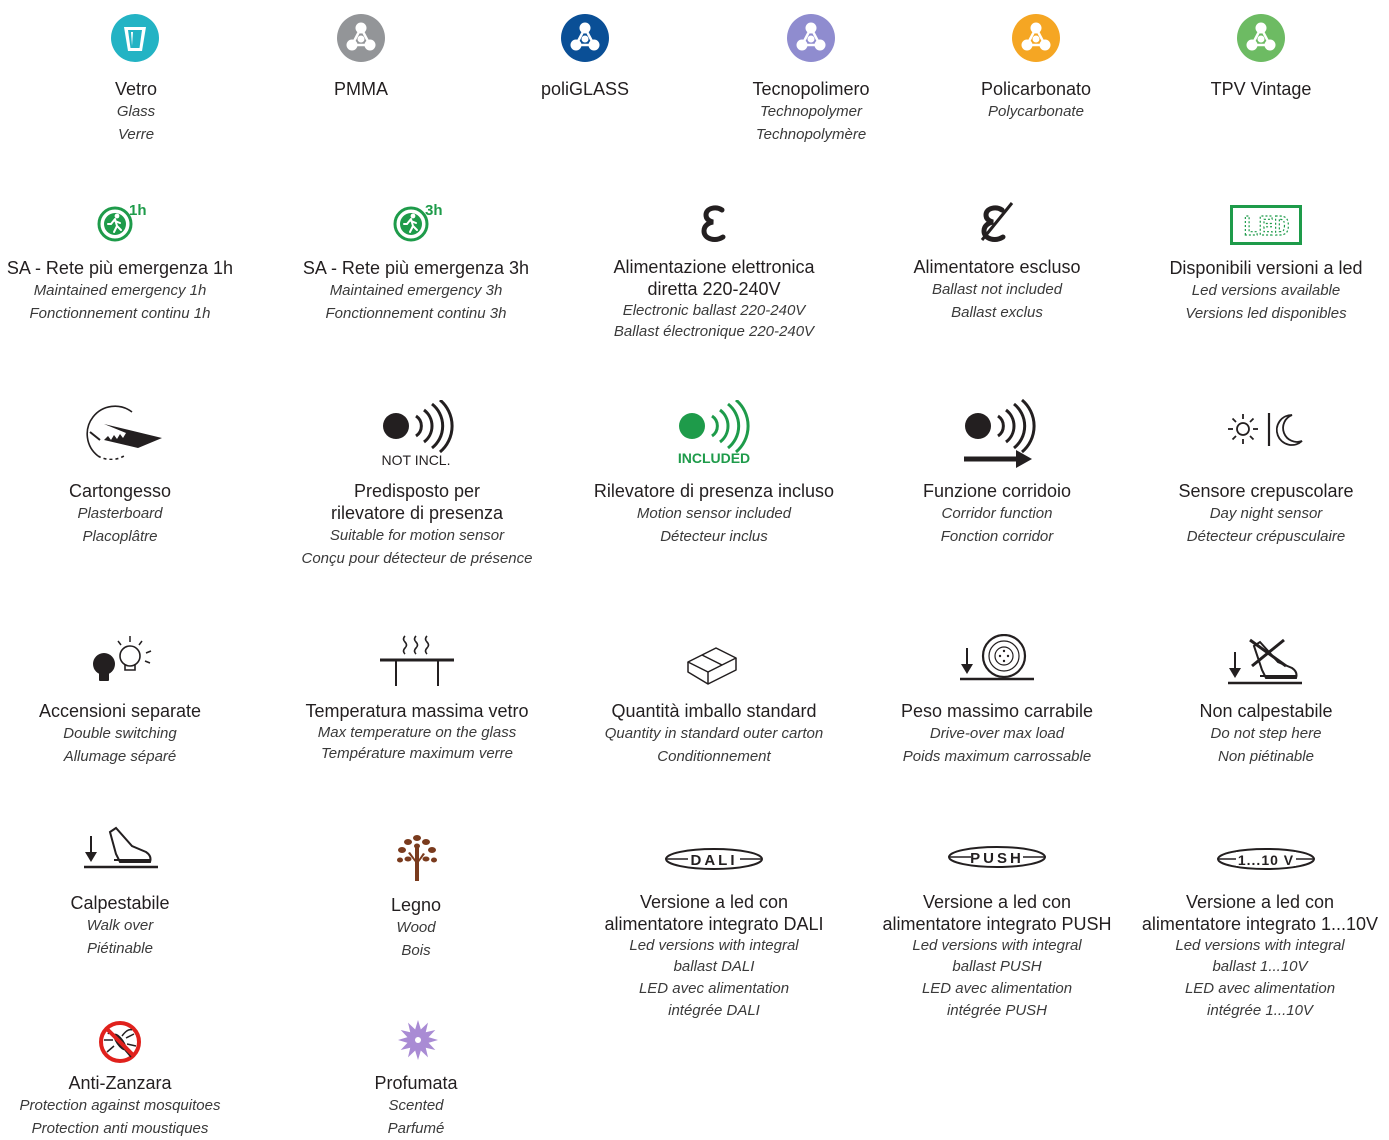  I want to click on item-title: Vetro, so click(136, 89).